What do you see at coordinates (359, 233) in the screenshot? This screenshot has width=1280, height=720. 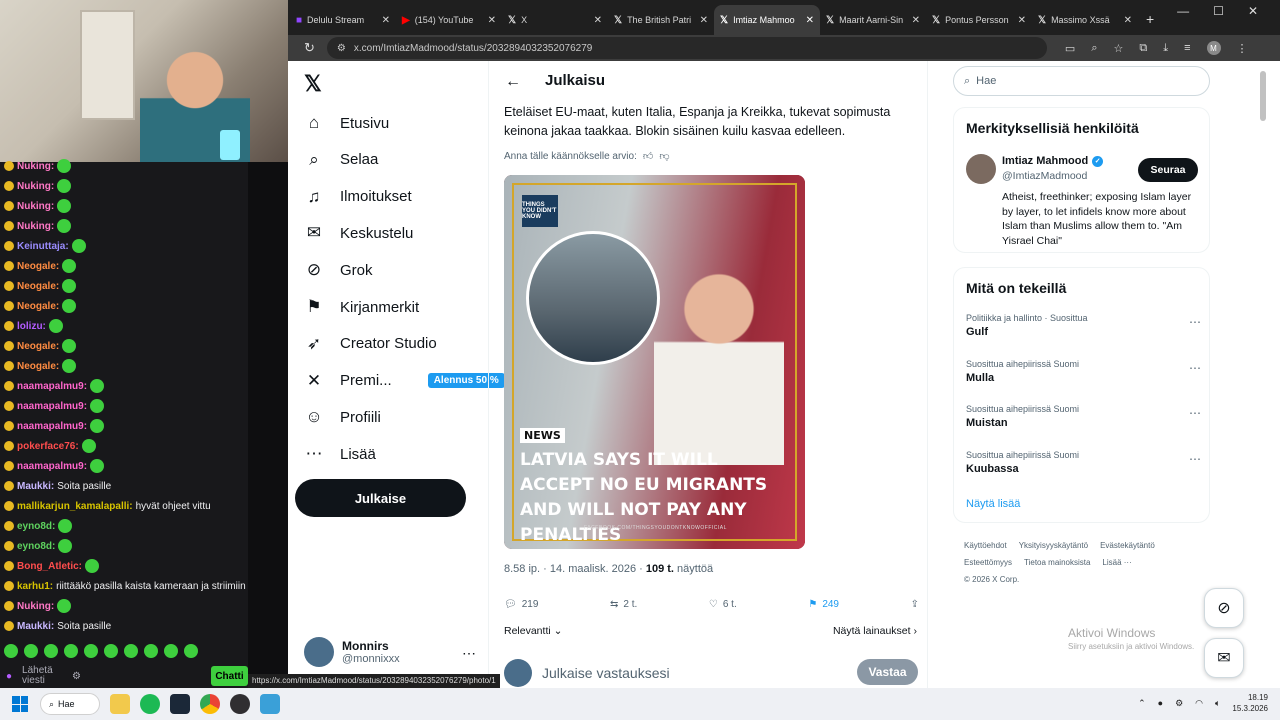 I see `nav-item-mail: ✉ Keskustelu` at bounding box center [359, 233].